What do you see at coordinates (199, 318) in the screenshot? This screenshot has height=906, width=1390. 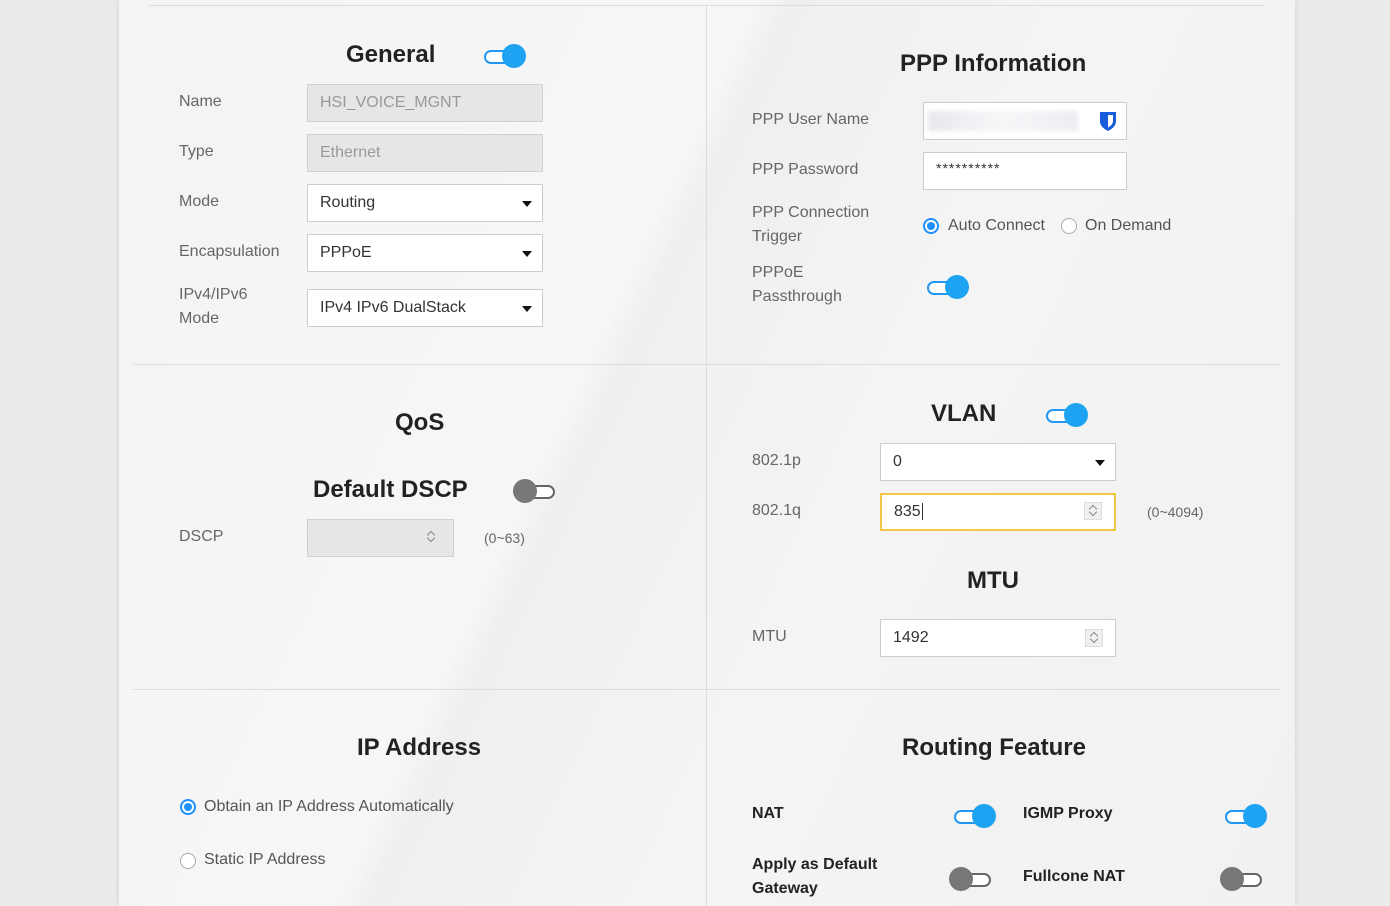 I see `ip-mode-label-line2: Mode` at bounding box center [199, 318].